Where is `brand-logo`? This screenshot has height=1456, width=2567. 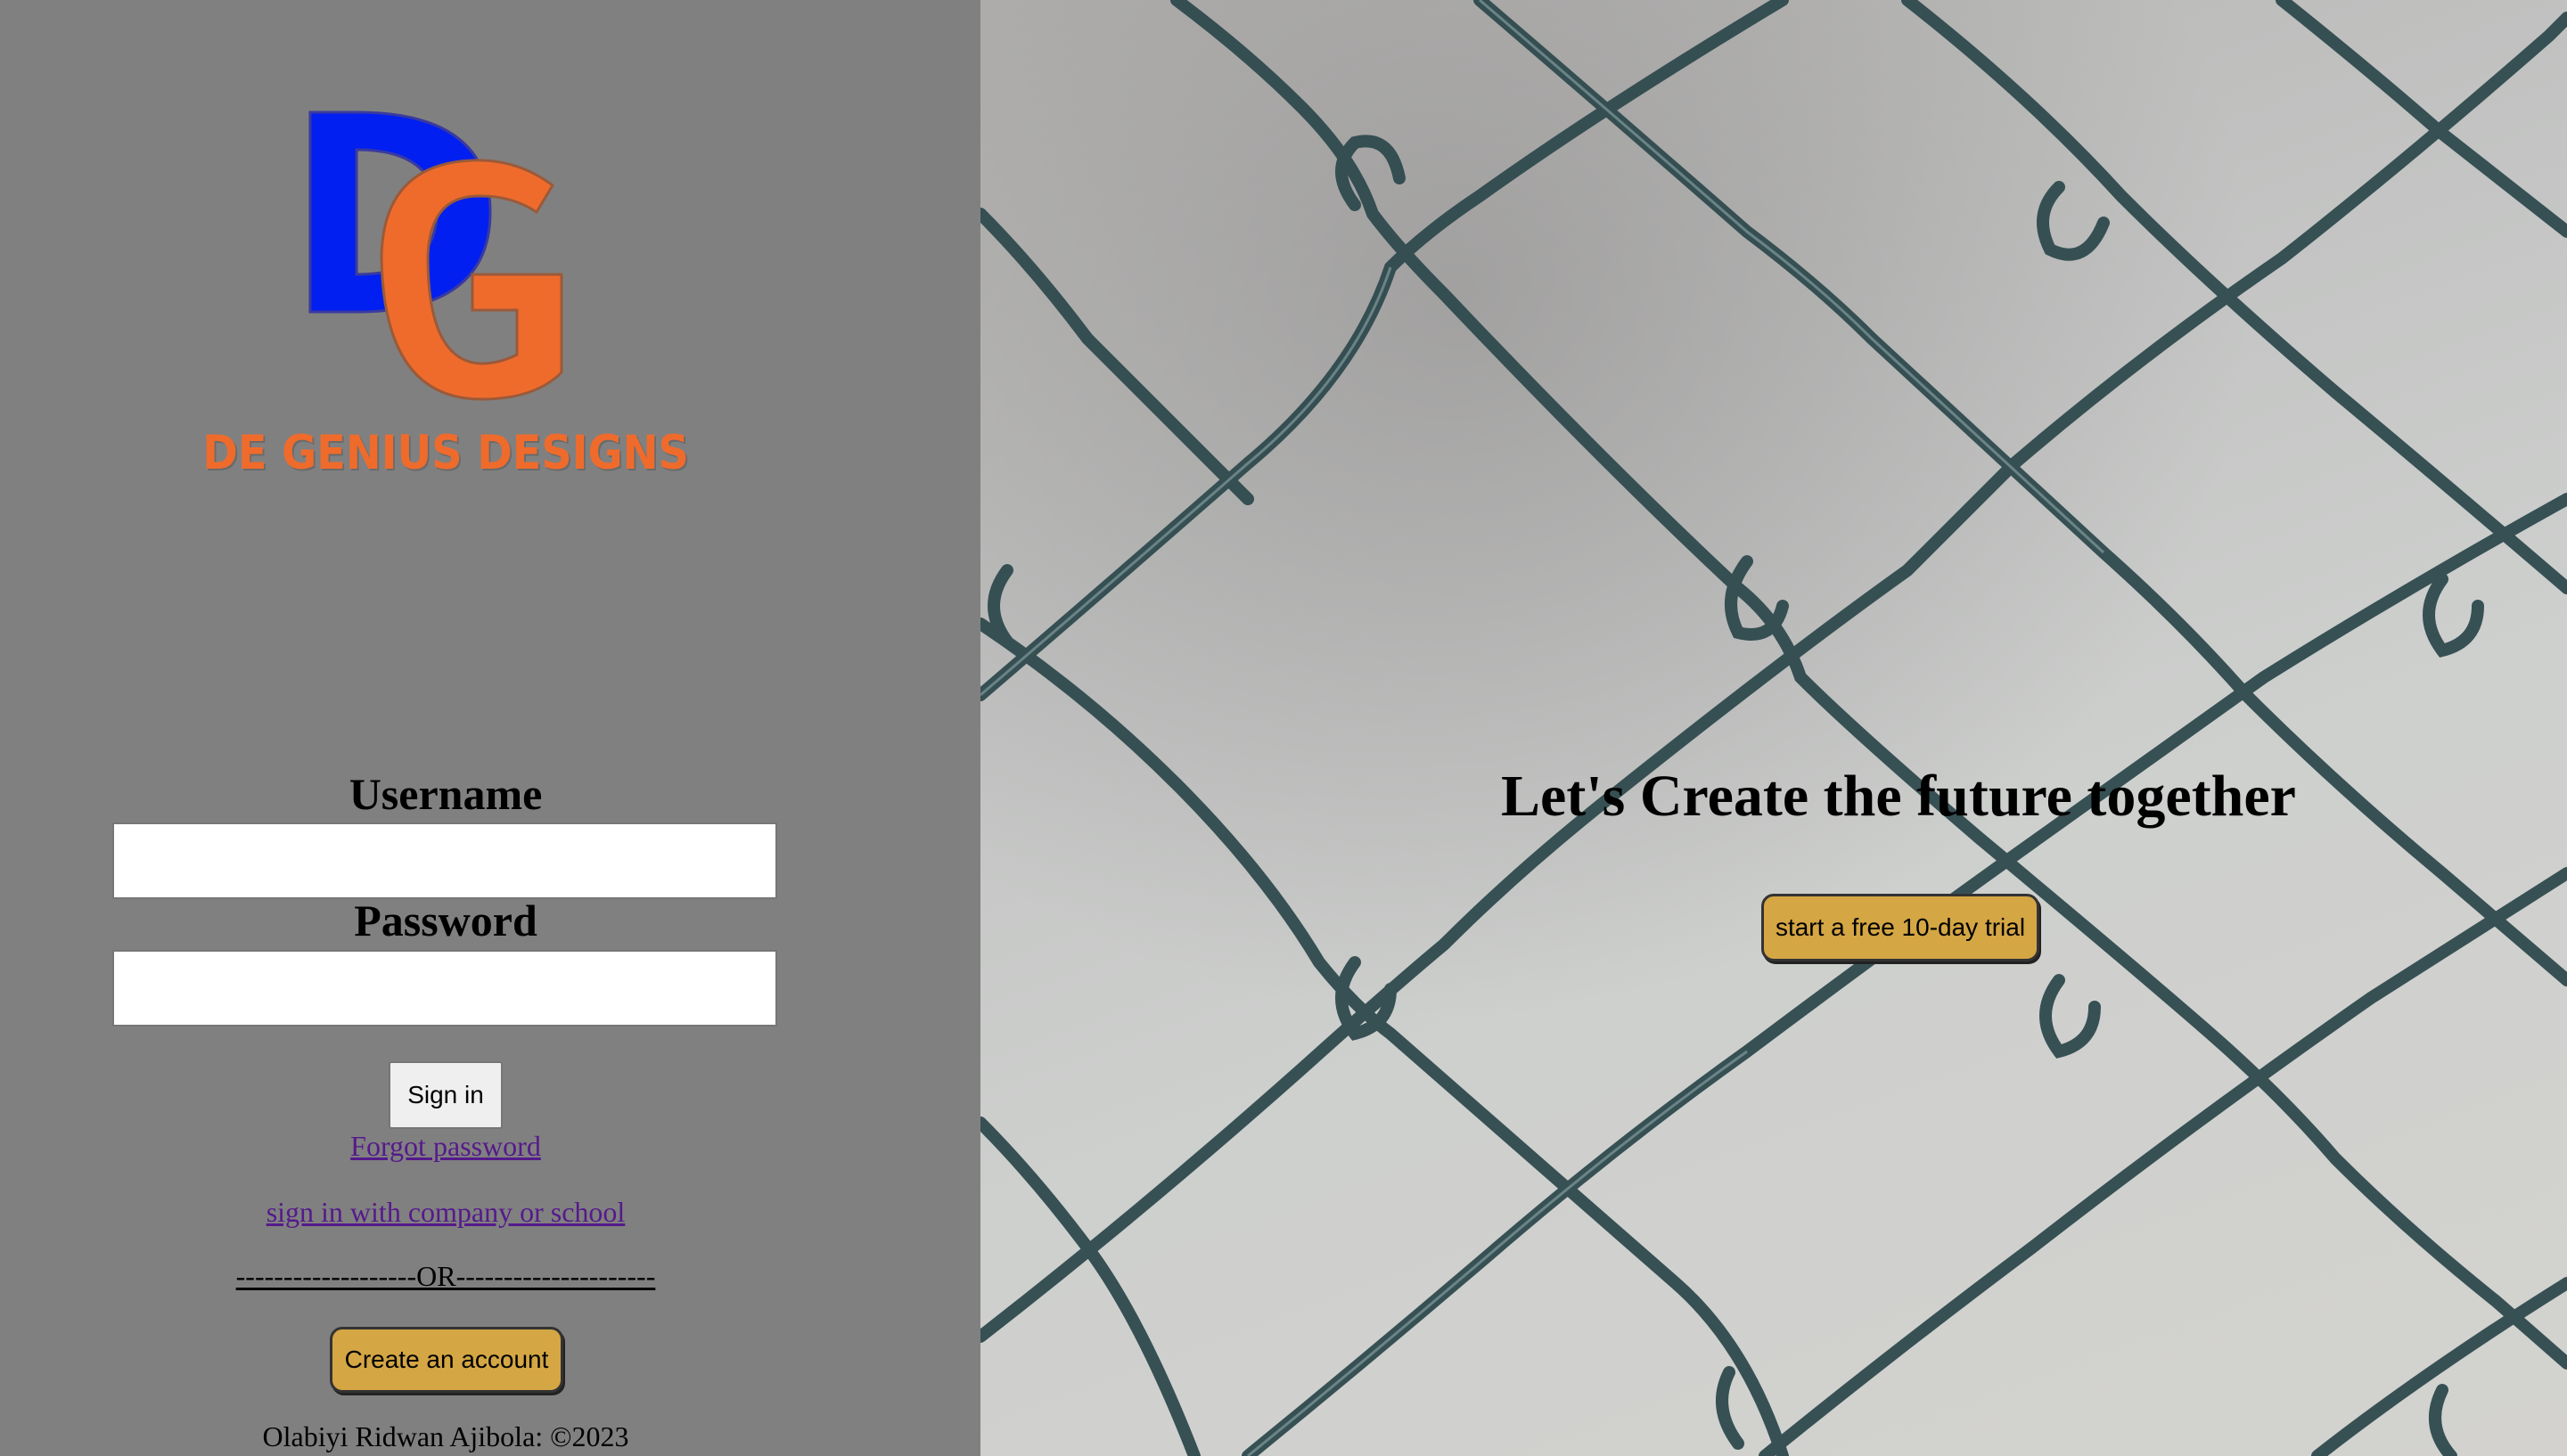 brand-logo is located at coordinates (435, 255).